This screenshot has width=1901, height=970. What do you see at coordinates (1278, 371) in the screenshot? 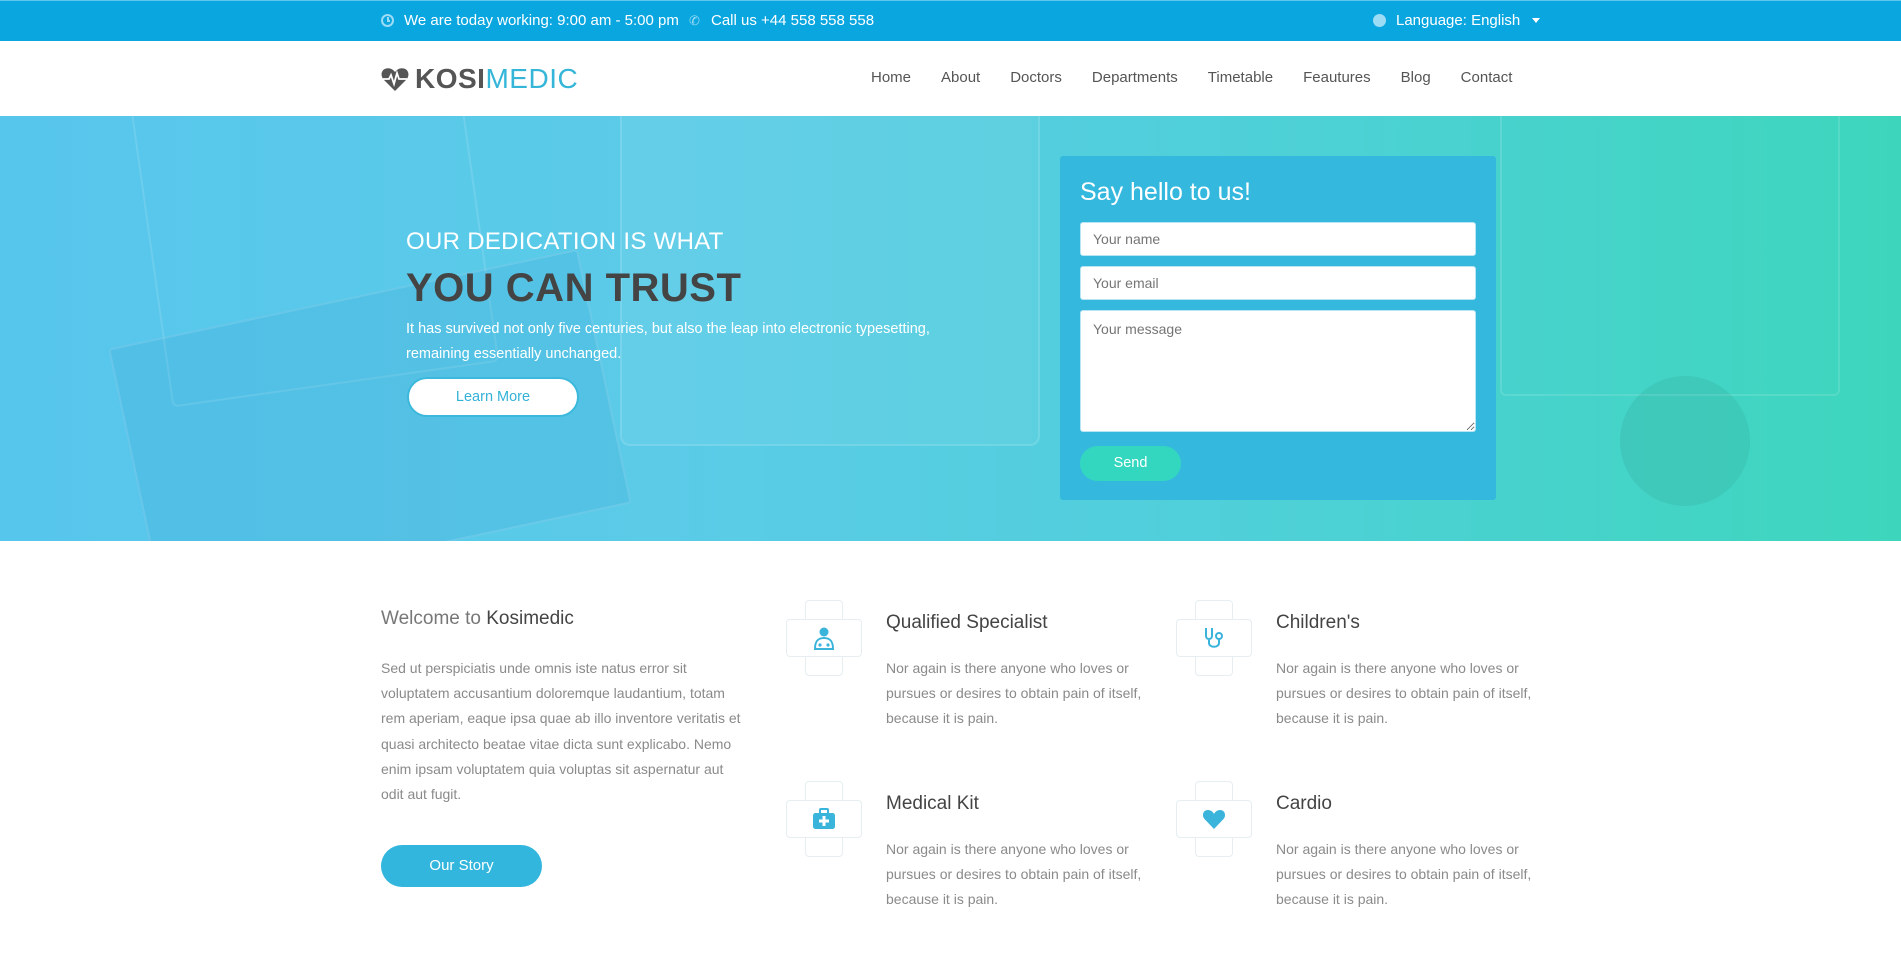
I see `message-textarea` at bounding box center [1278, 371].